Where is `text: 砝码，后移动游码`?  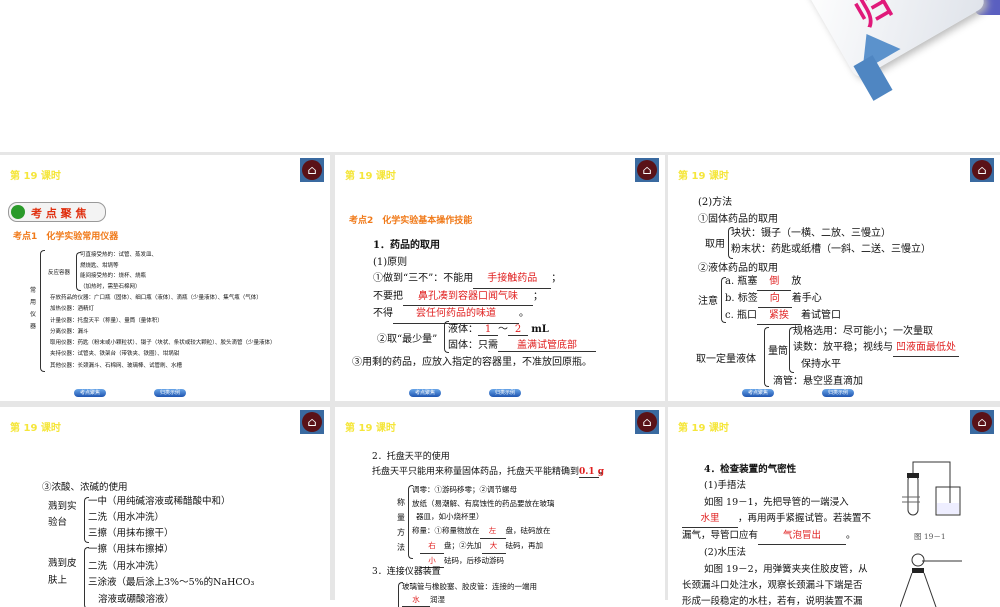
text: 砝码，后移动游码 is located at coordinates (474, 560).